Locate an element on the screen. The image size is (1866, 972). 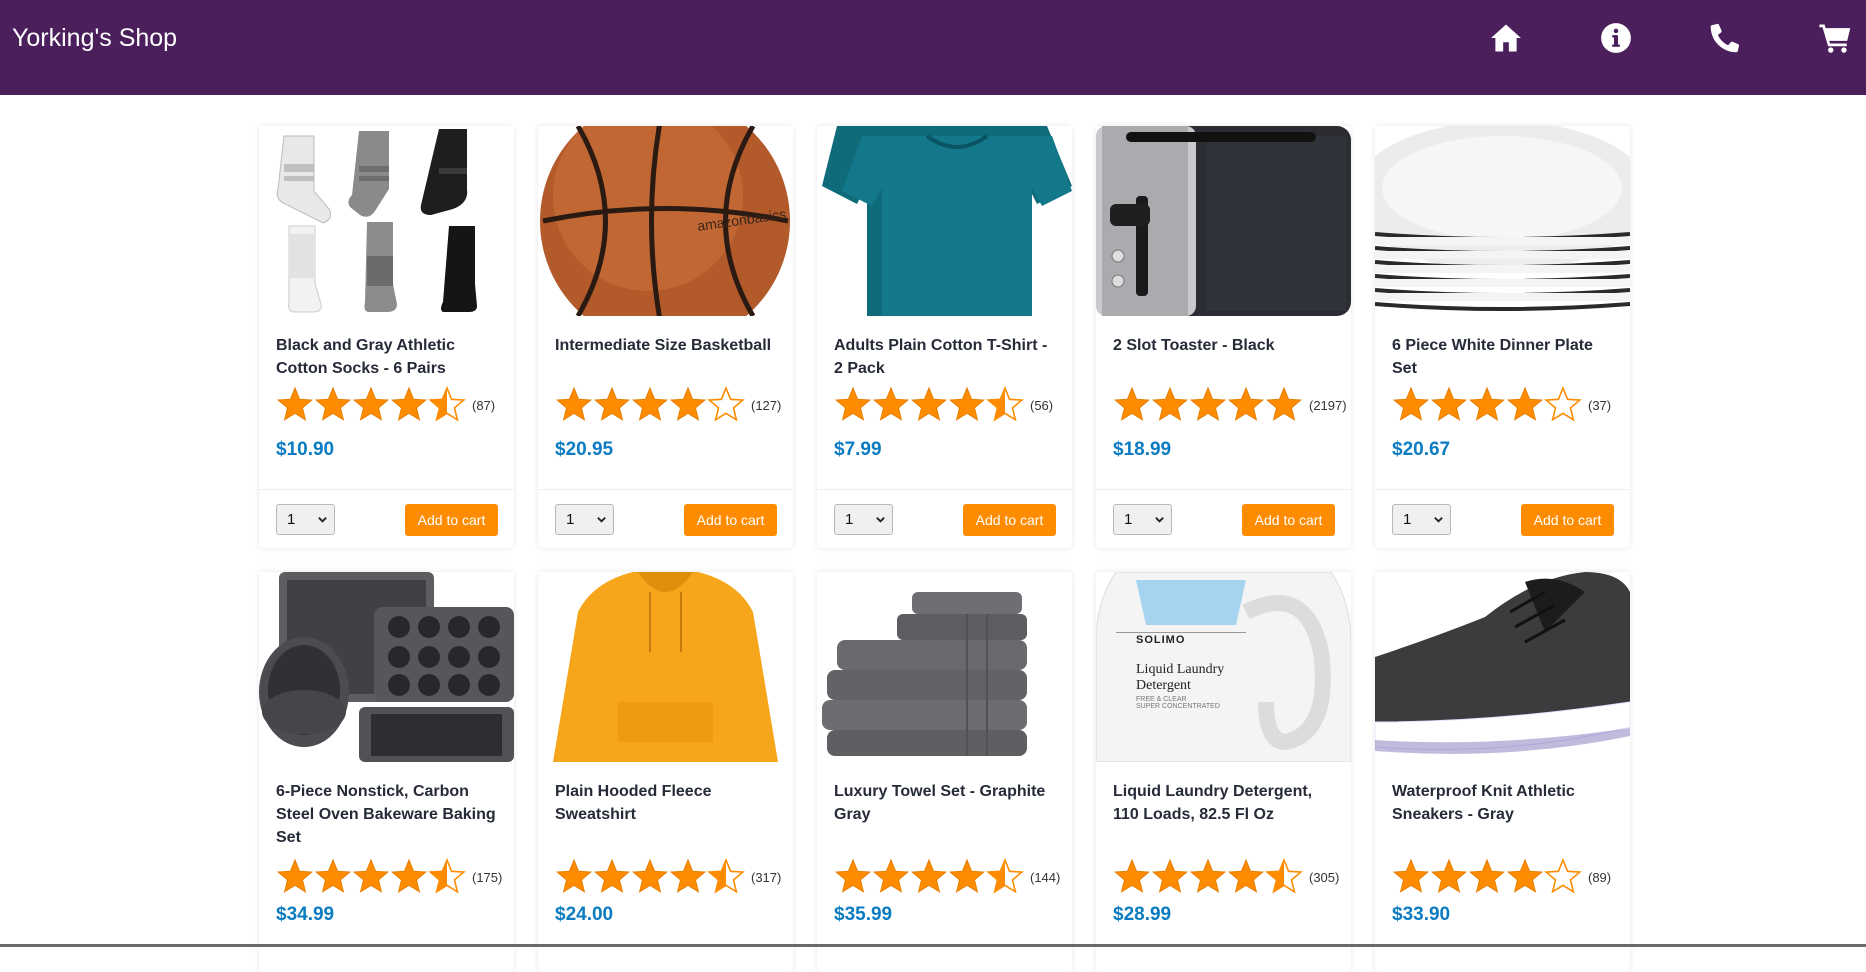
top-navbar: Yorking's Shop is located at coordinates (933, 47).